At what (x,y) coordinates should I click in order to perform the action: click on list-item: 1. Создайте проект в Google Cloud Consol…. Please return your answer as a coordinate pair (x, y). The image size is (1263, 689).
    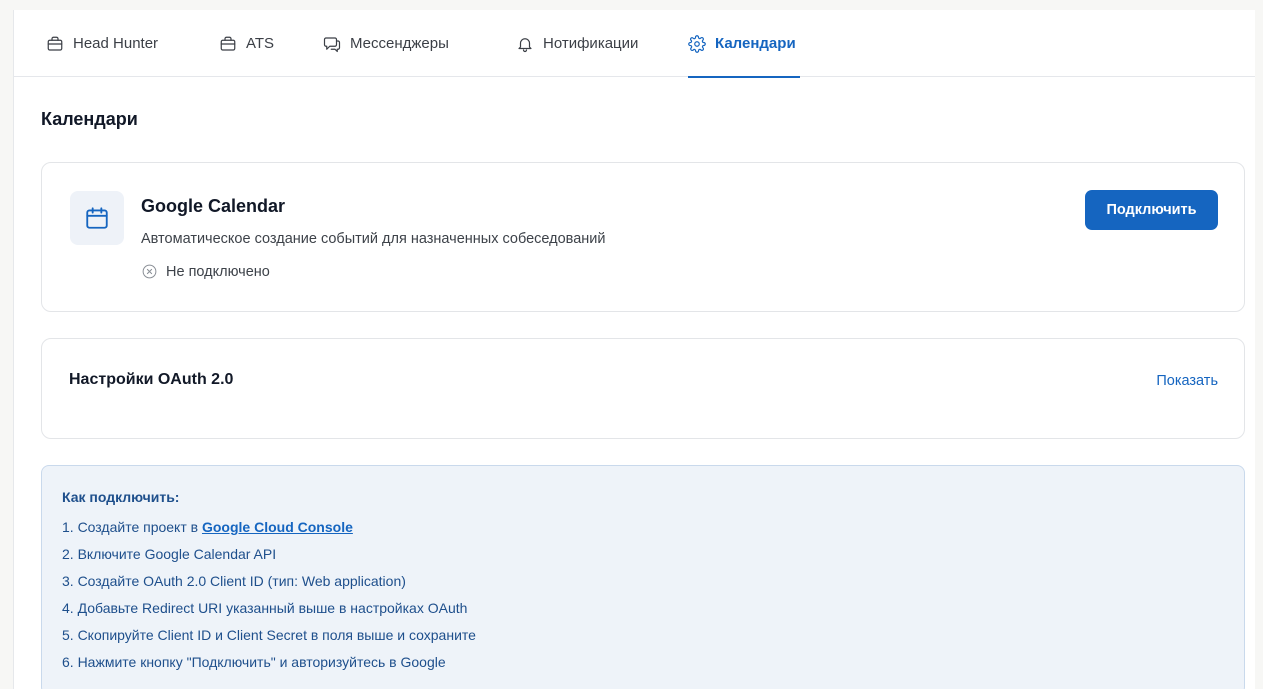
    Looking at the image, I should click on (269, 530).